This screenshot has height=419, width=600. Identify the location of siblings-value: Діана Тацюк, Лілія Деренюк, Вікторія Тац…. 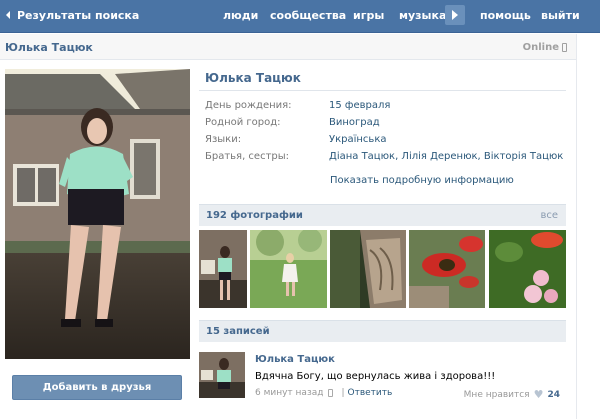
(446, 156).